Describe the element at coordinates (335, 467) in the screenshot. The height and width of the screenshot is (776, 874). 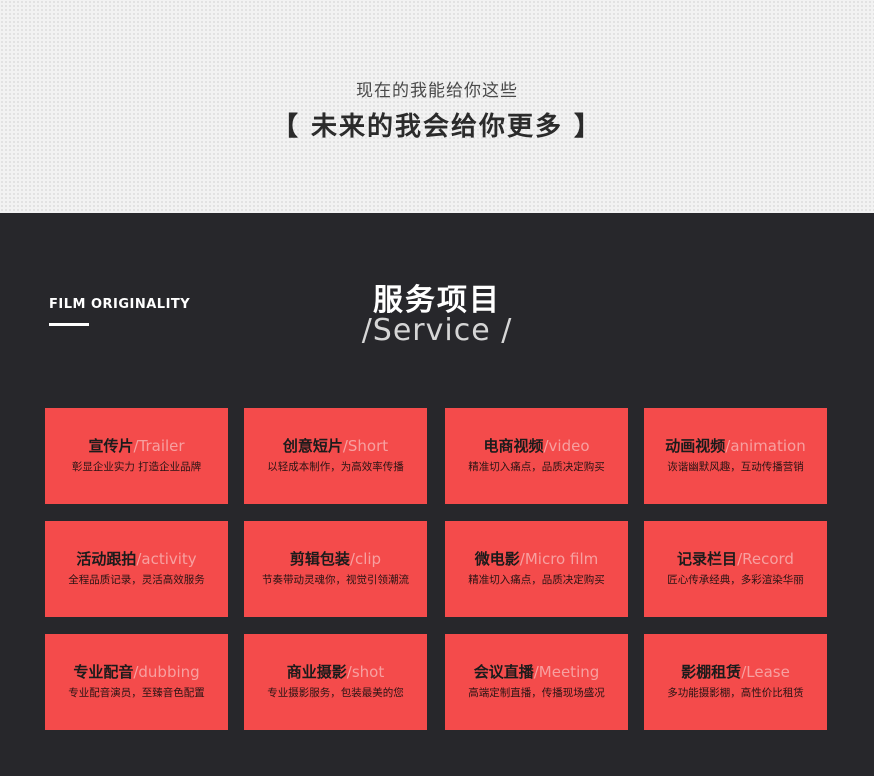
I see `card-description: 以轻成本制作，为高效率传播` at that location.